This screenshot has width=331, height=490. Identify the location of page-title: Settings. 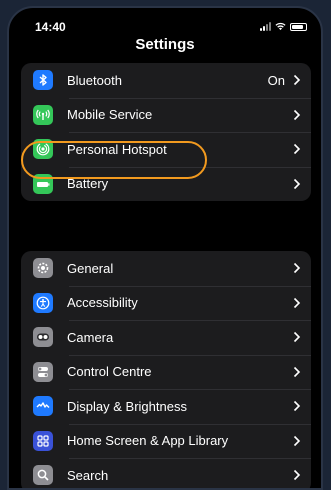
(165, 44).